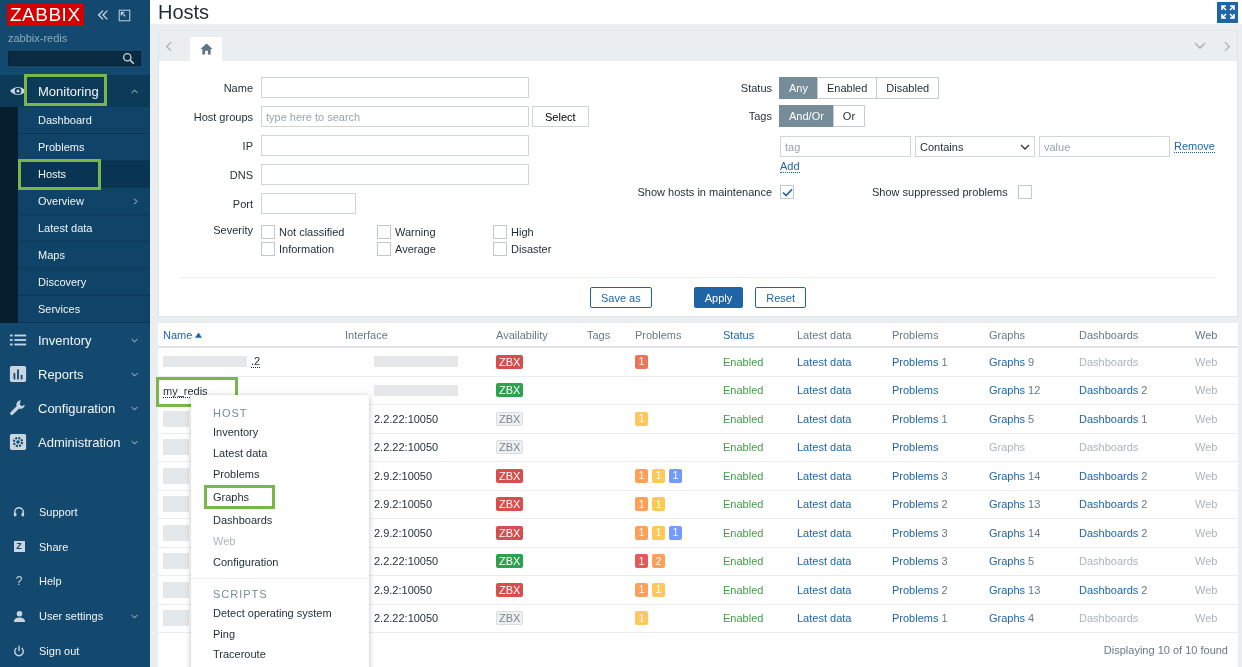  I want to click on menu-section: Configuration, so click(75, 408).